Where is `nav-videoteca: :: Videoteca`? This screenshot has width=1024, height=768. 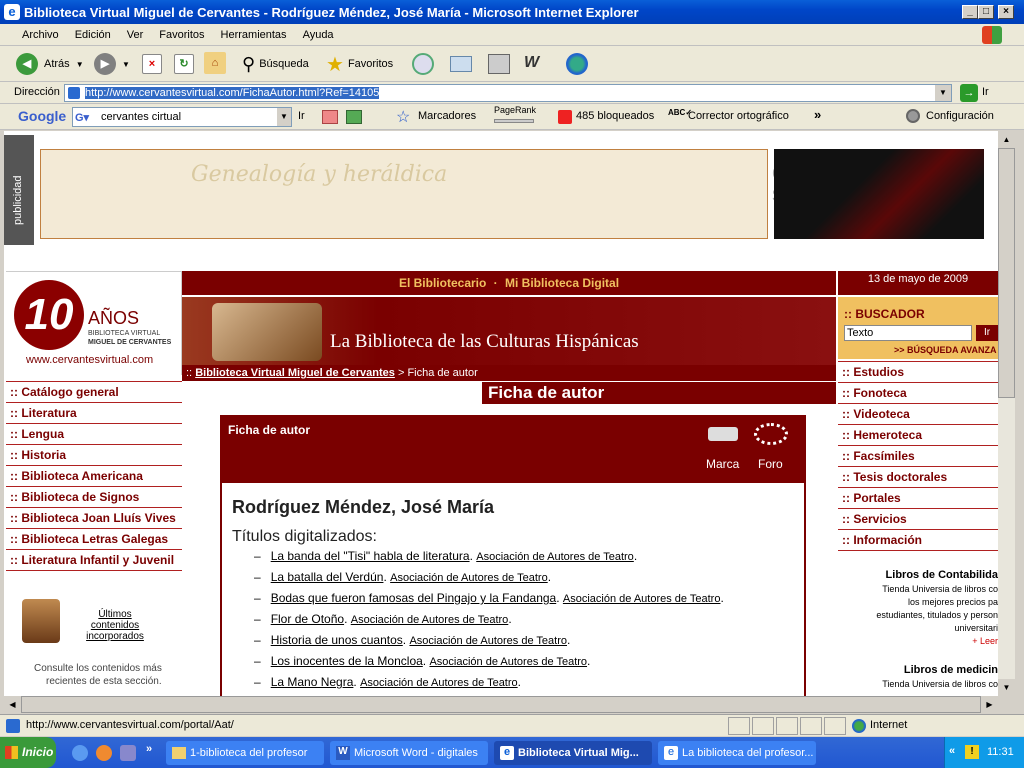 nav-videoteca: :: Videoteca is located at coordinates (918, 414).